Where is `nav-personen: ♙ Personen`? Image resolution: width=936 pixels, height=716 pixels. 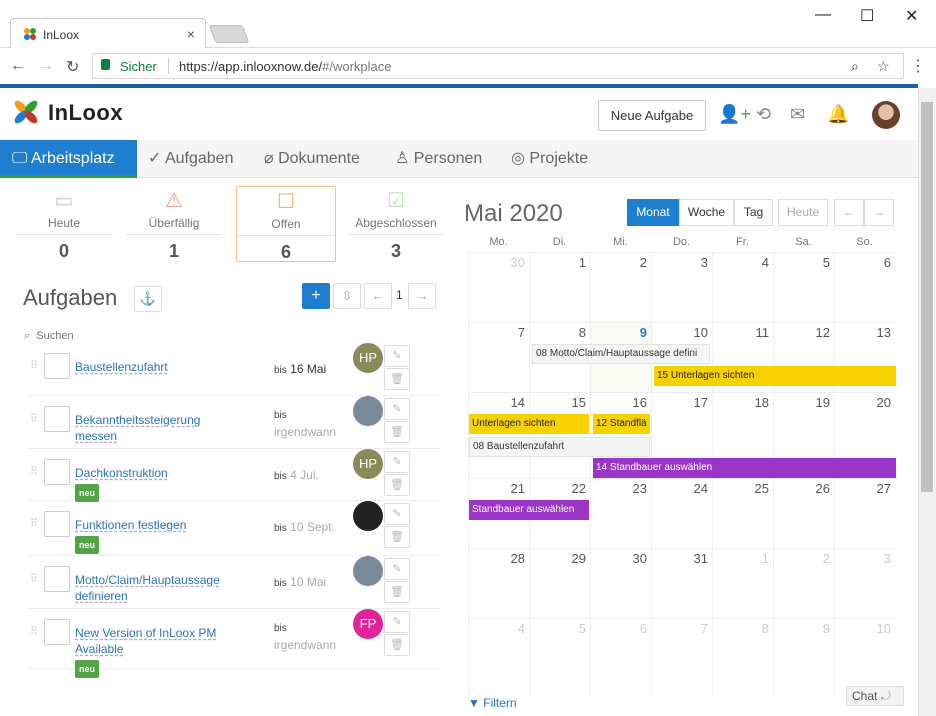 nav-personen: ♙ Personen is located at coordinates (438, 159).